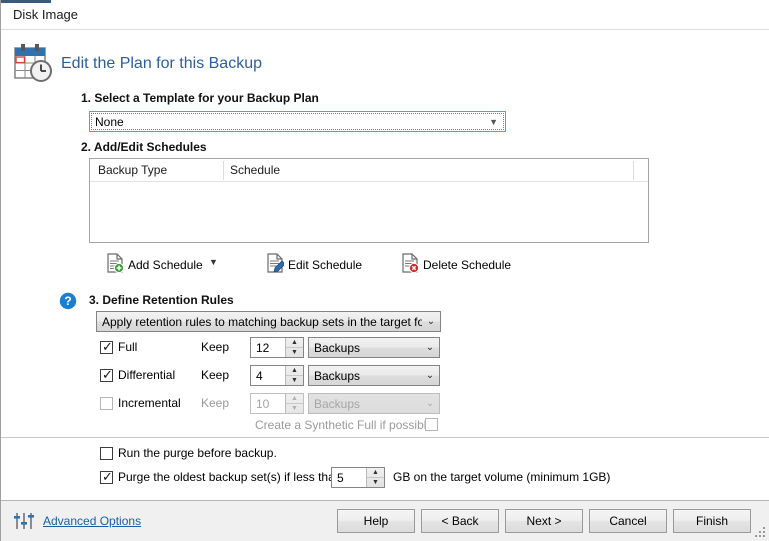  I want to click on template-select: None ▼, so click(297, 121).